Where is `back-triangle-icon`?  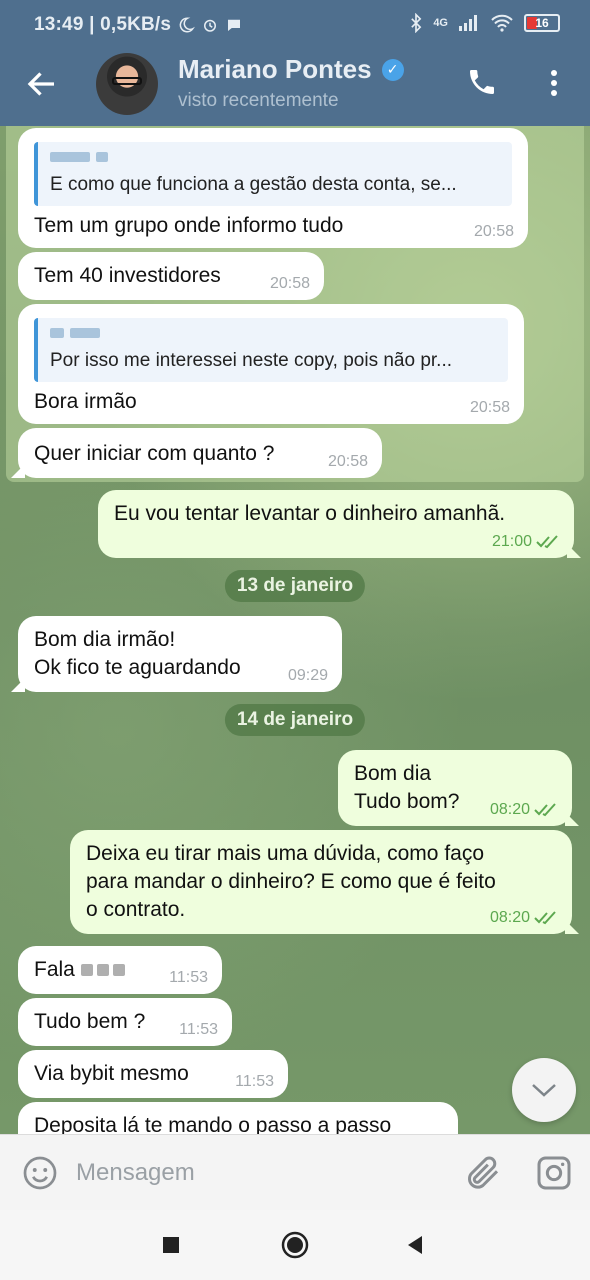
back-triangle-icon is located at coordinates (415, 1245).